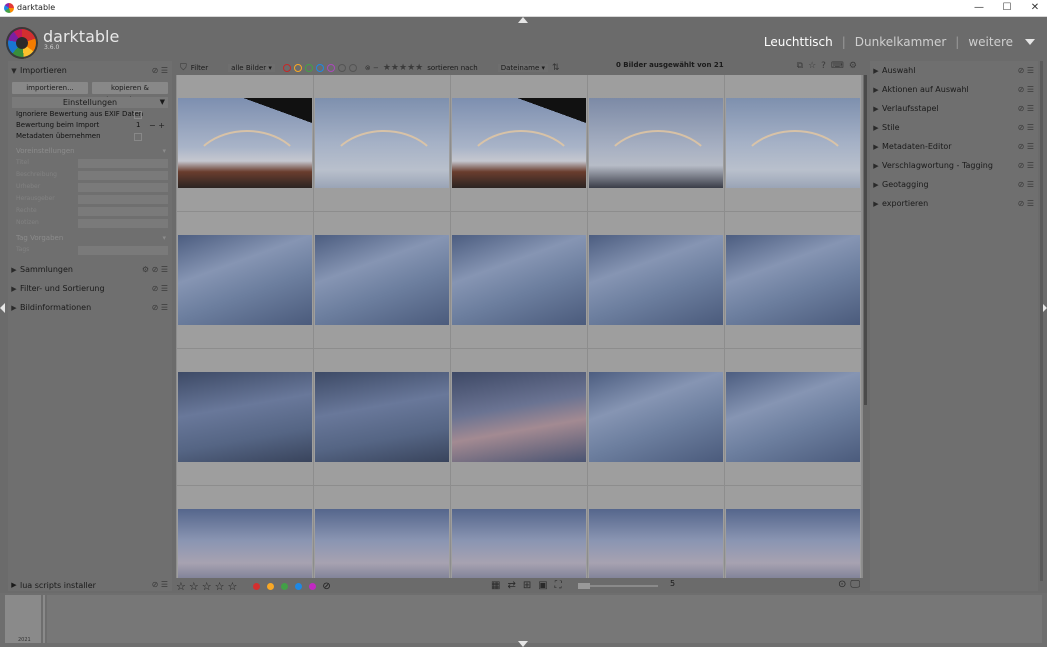  I want to click on collapse-left-panel-arrow-icon, so click(2, 308).